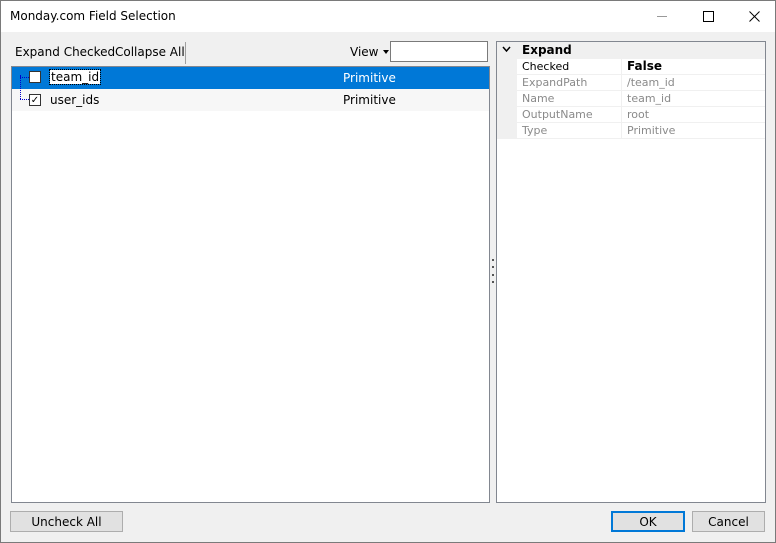 This screenshot has width=776, height=543. What do you see at coordinates (649, 98) in the screenshot?
I see `property-value: team_id` at bounding box center [649, 98].